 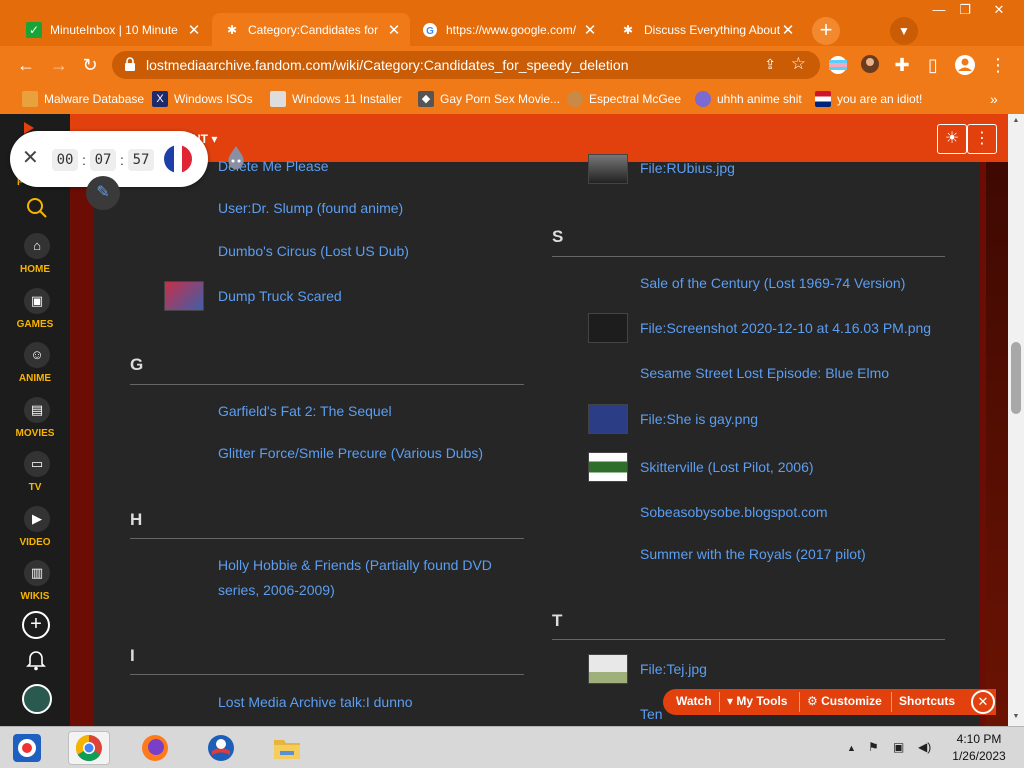 I want to click on category-link: Summer with the Royals (2017 pilot), so click(x=753, y=554).